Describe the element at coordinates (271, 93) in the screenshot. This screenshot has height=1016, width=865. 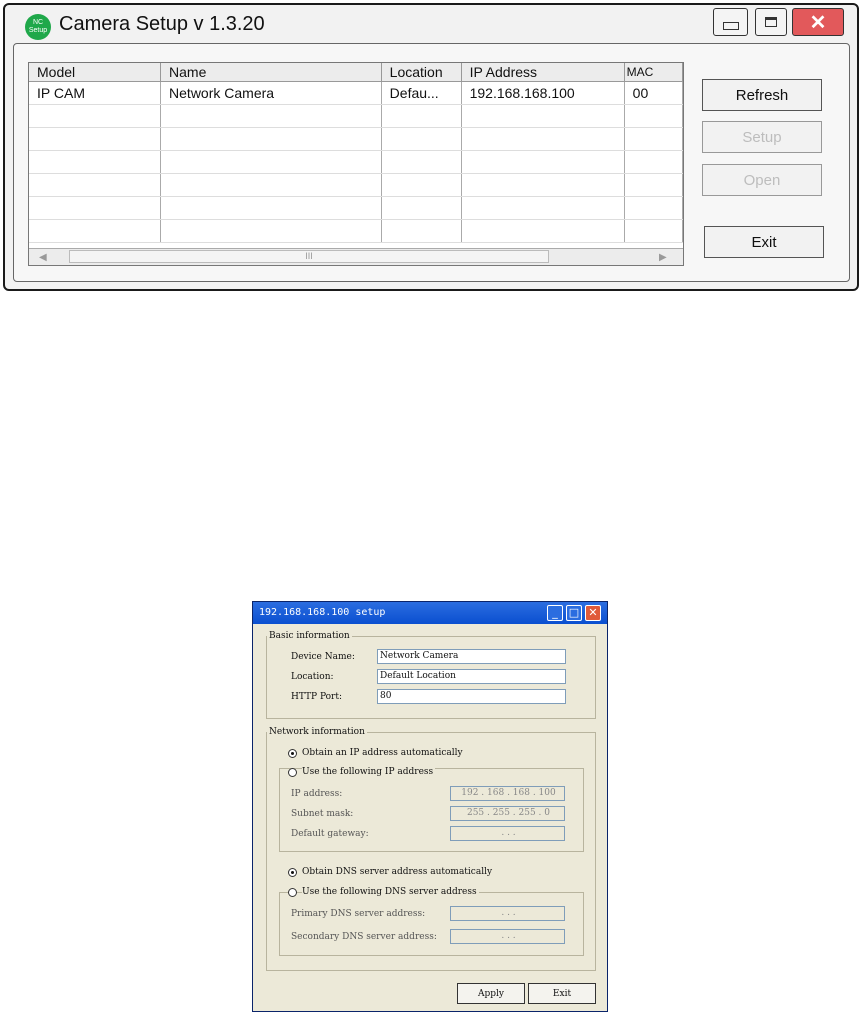
I see `cell-name: Network Camera` at that location.